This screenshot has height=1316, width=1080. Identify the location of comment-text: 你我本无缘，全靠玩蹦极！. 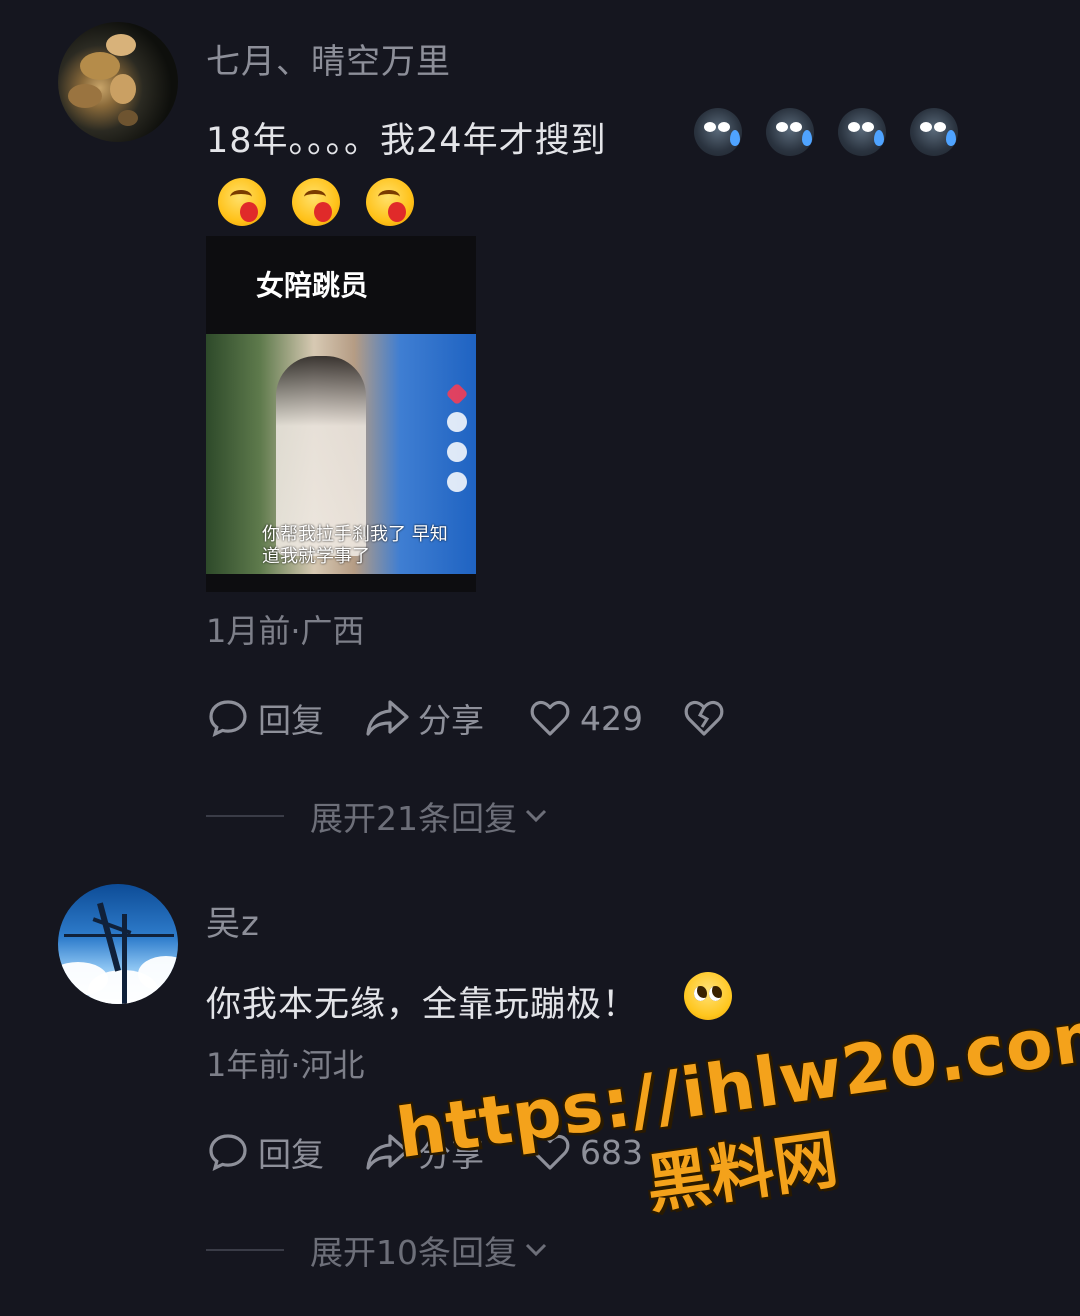
(422, 1001).